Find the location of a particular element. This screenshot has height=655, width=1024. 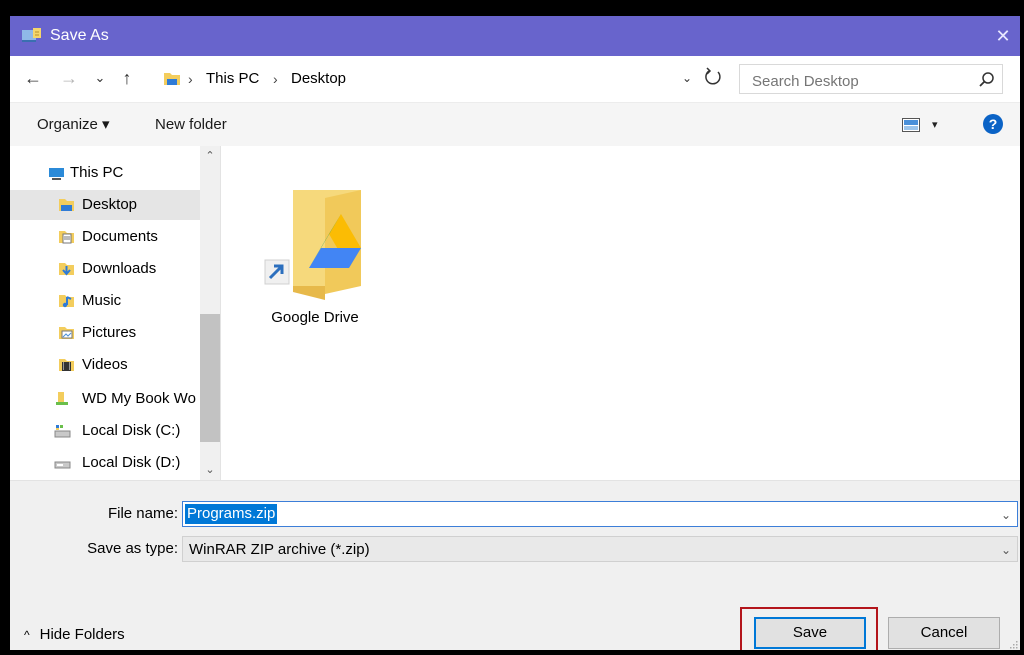

recent-locations-button: ⌄ is located at coordinates (100, 78).